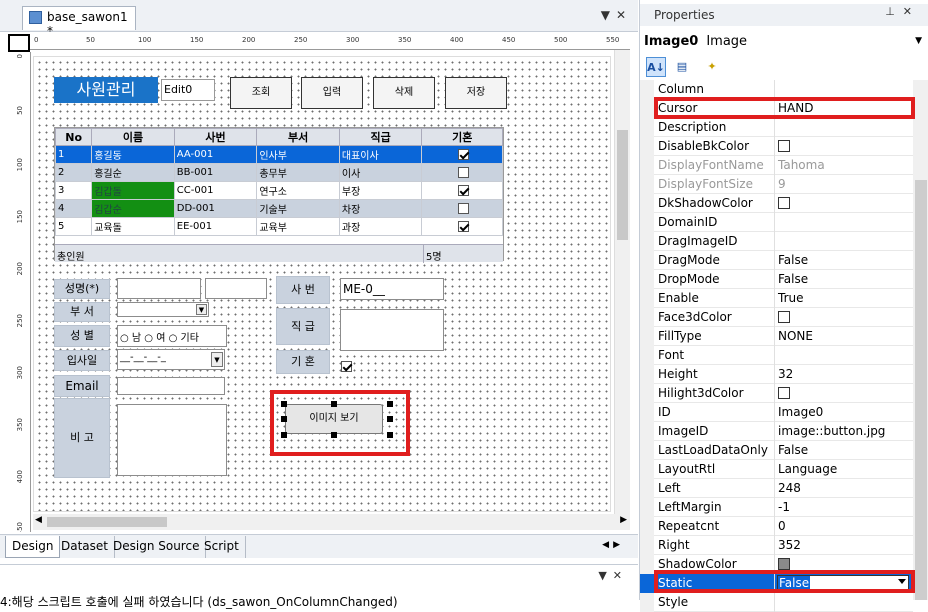 Image resolution: width=928 pixels, height=612 pixels. Describe the element at coordinates (392, 289) in the screenshot. I see `empno-input: ME-0__` at that location.